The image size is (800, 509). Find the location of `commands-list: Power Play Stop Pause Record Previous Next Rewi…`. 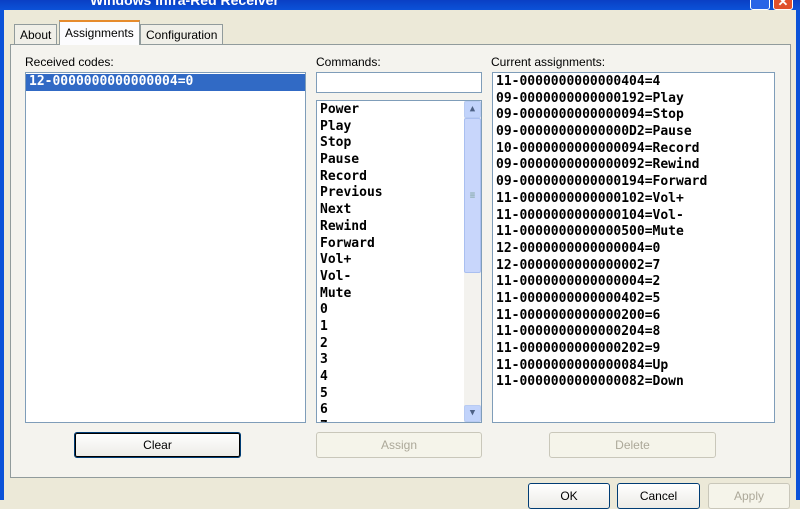

commands-list: Power Play Stop Pause Record Previous Next Rewi… is located at coordinates (399, 261).